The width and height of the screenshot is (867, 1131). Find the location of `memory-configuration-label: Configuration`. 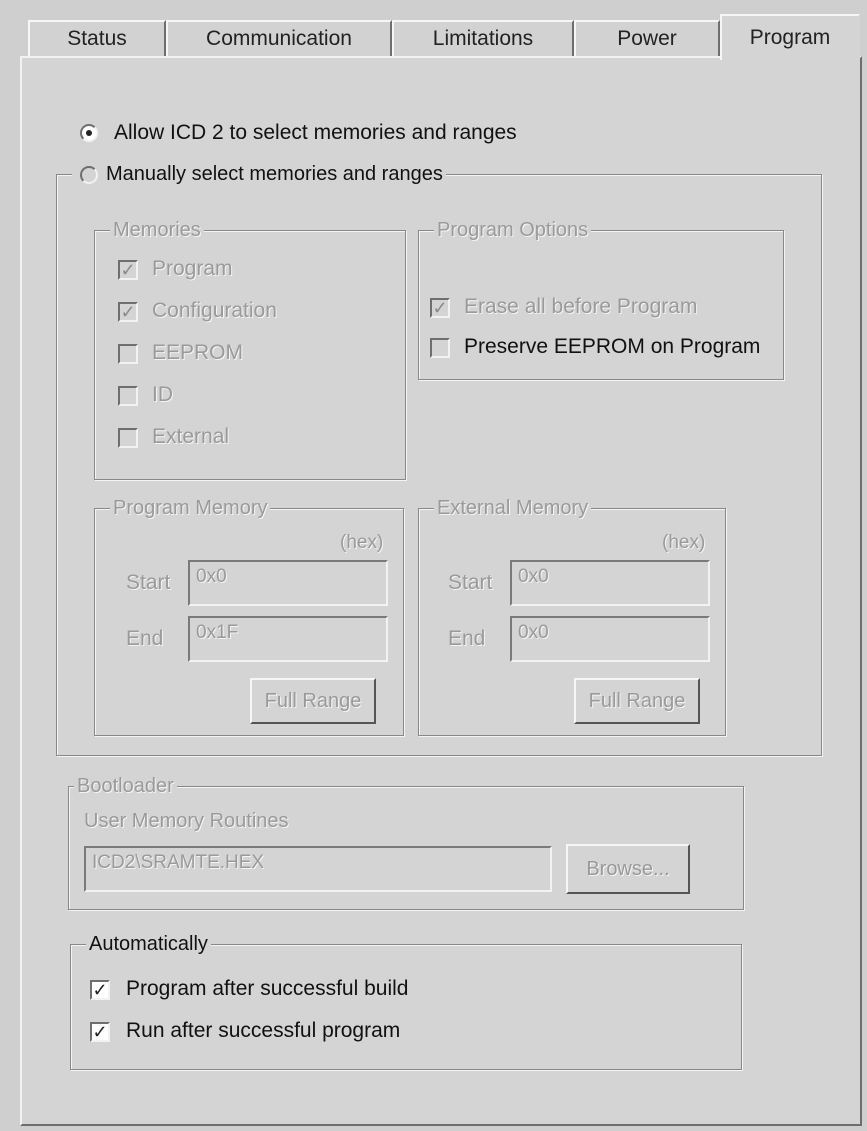

memory-configuration-label: Configuration is located at coordinates (214, 310).